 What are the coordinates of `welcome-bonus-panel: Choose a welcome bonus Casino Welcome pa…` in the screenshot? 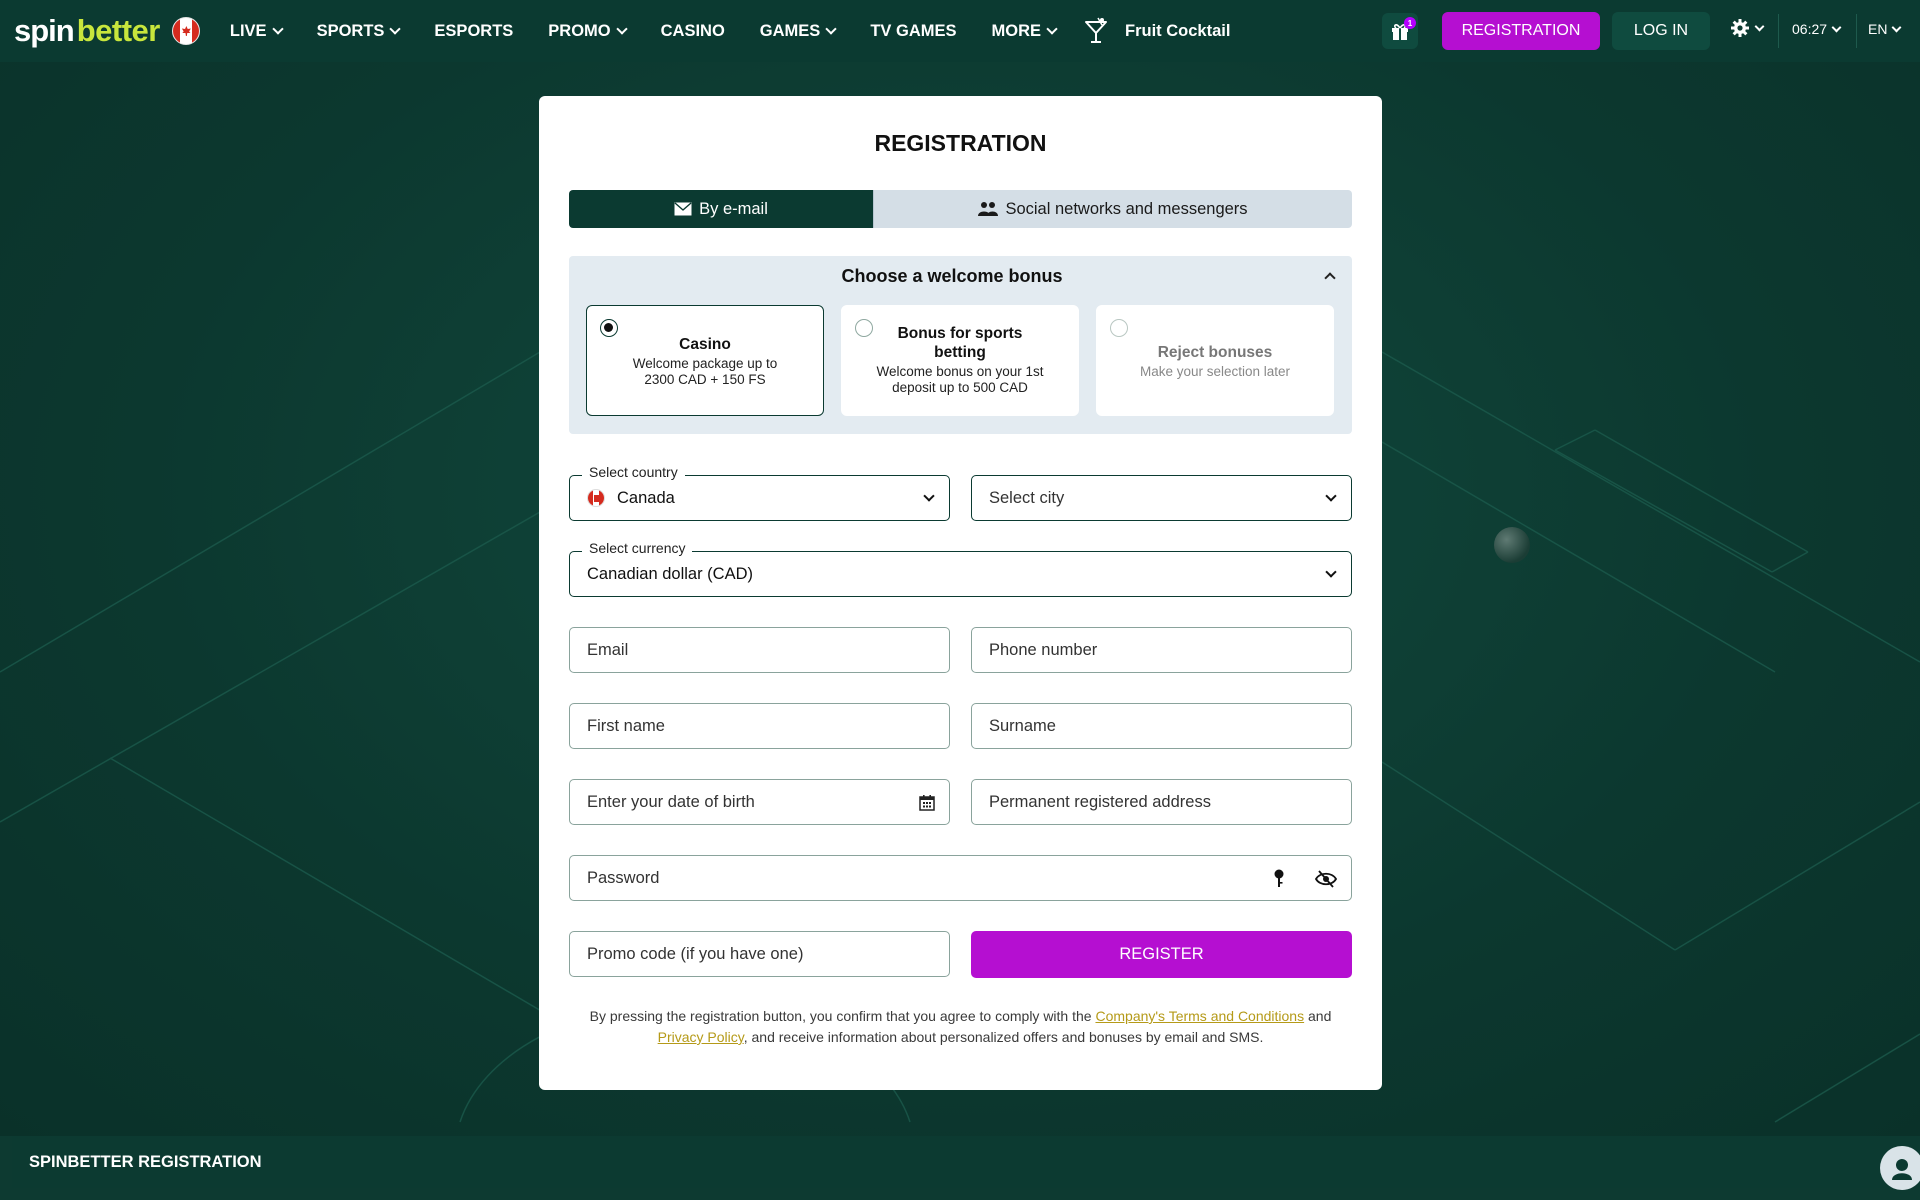 It's located at (960, 345).